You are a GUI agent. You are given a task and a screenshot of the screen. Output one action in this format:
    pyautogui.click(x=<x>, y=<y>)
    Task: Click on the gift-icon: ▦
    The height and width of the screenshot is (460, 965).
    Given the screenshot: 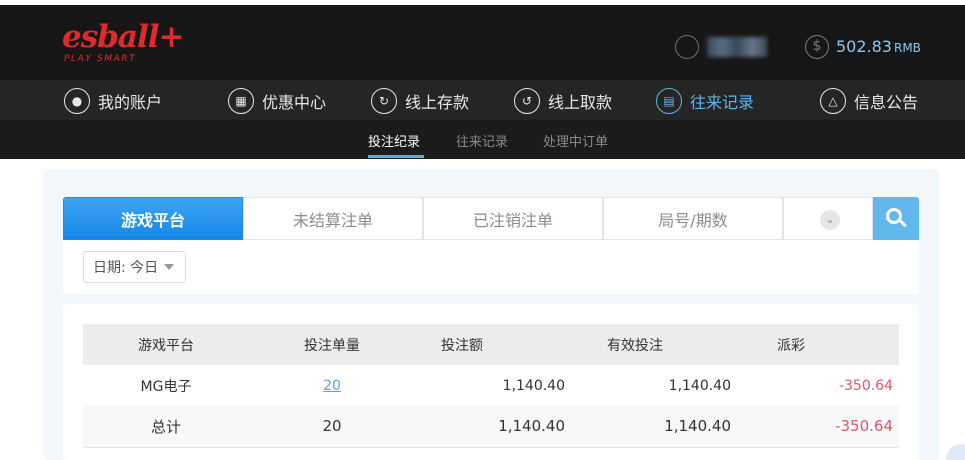 What is the action you would take?
    pyautogui.click(x=241, y=101)
    